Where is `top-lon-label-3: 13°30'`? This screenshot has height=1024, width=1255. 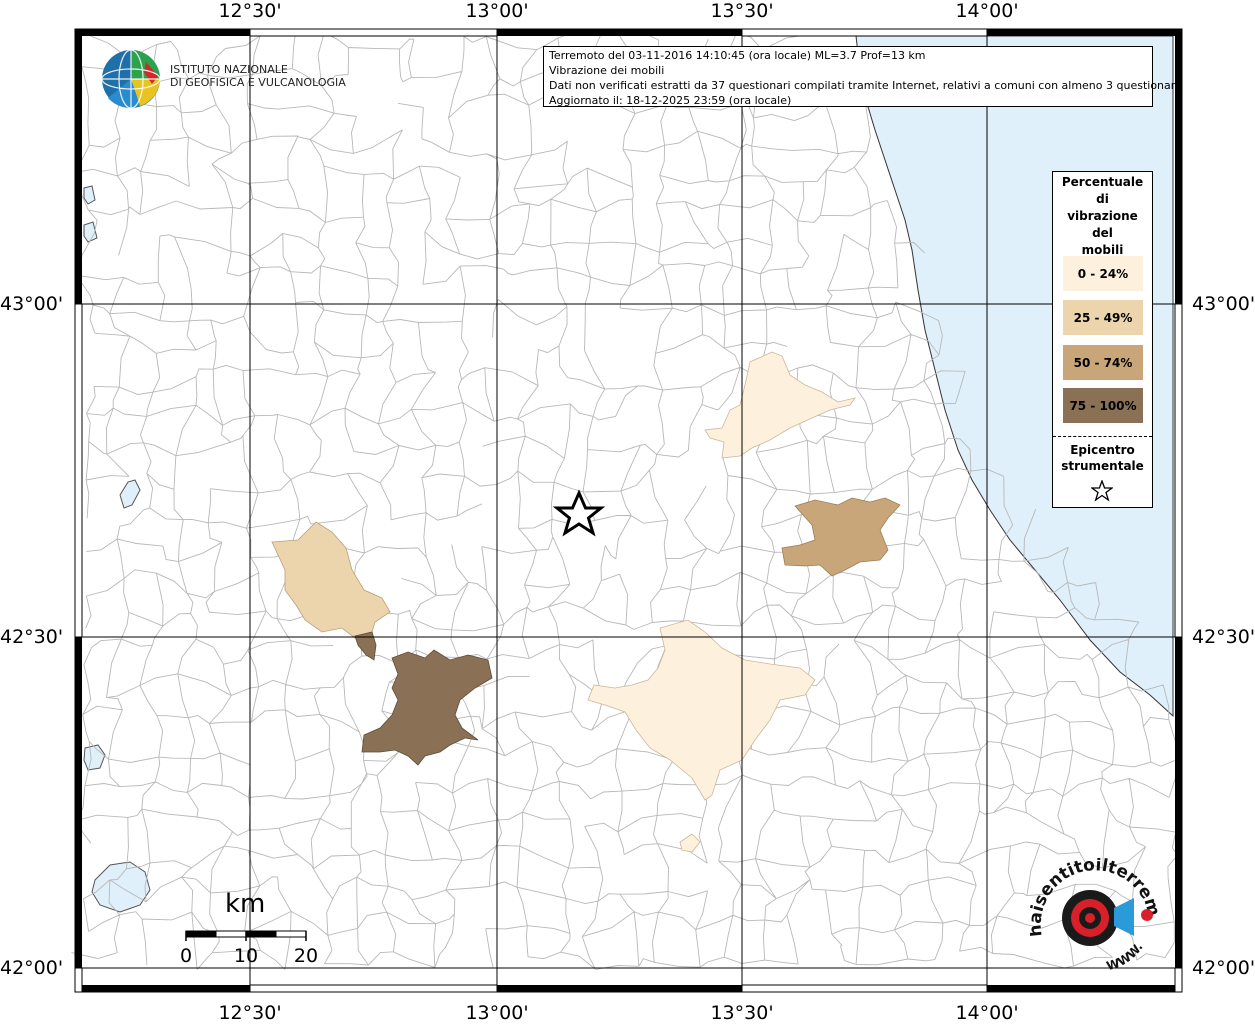
top-lon-label-3: 13°30' is located at coordinates (742, 11).